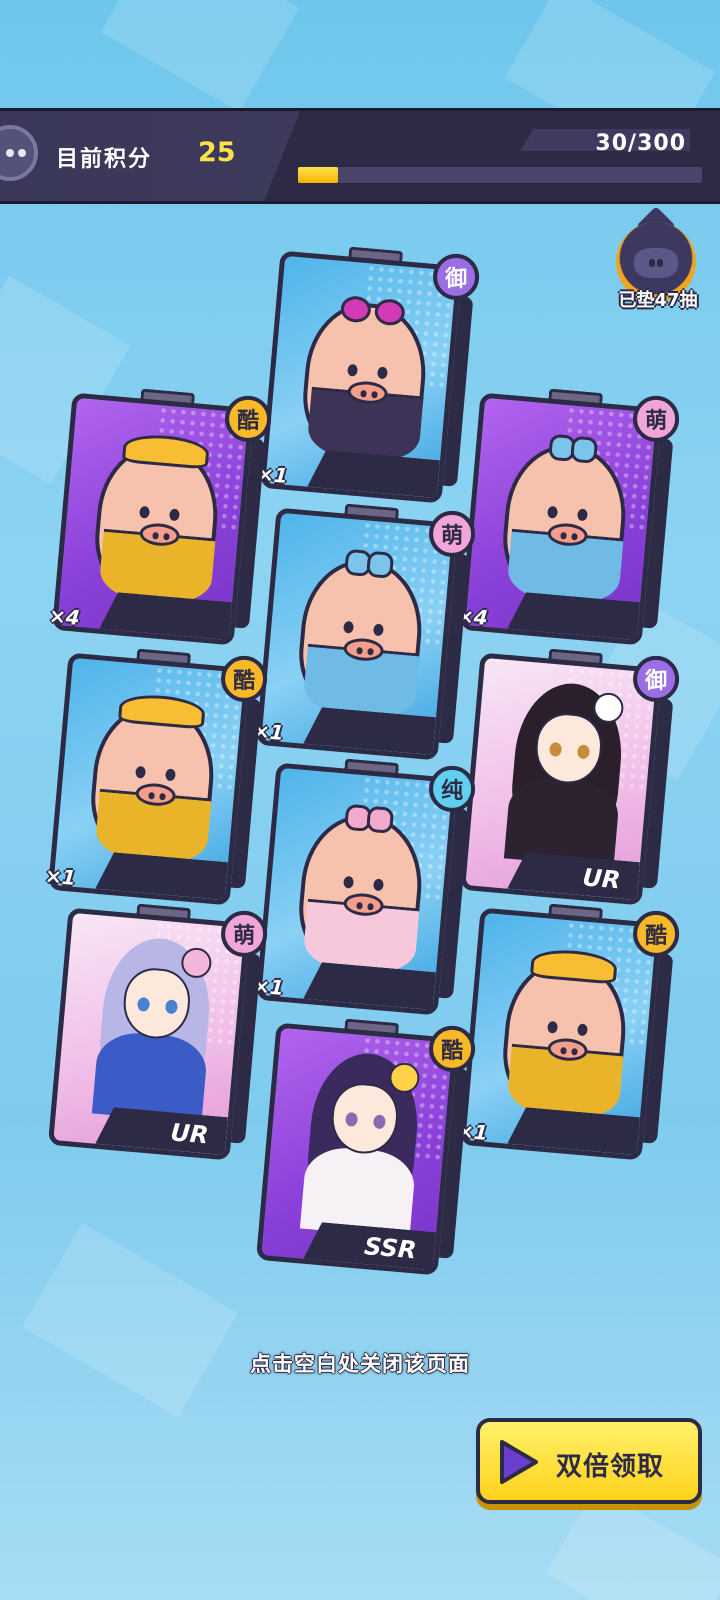 The height and width of the screenshot is (1600, 720). Describe the element at coordinates (610, 1467) in the screenshot. I see `double-claim-label: 双倍领取` at that location.